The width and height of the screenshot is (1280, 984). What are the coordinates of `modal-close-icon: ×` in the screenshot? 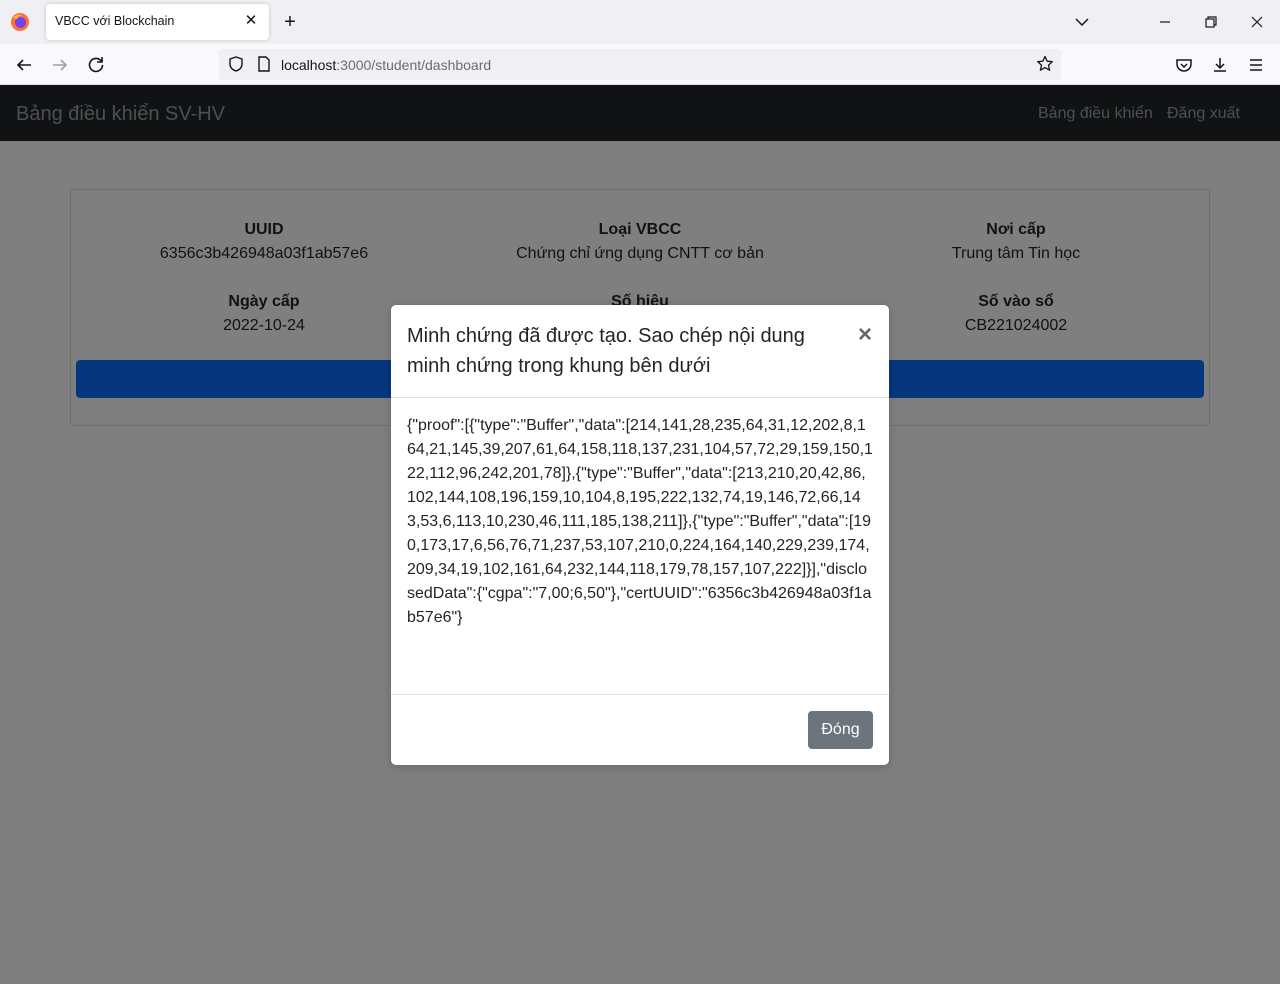 It's located at (865, 335).